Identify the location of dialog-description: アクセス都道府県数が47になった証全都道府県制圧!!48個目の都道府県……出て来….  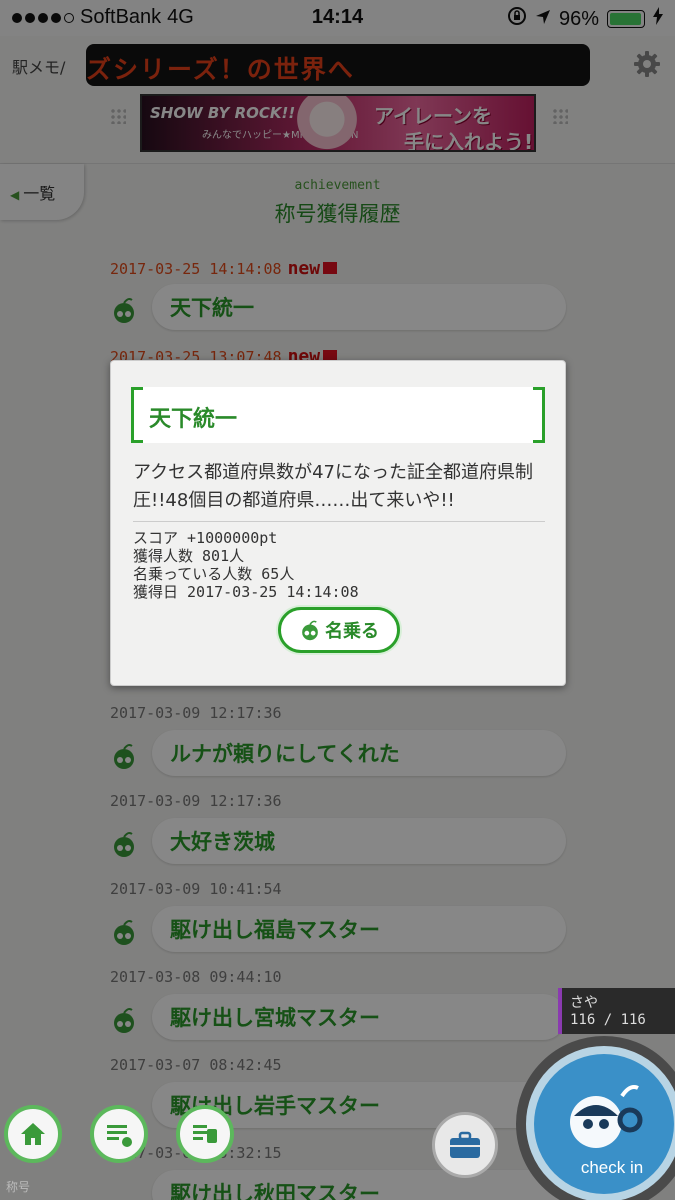
(333, 486).